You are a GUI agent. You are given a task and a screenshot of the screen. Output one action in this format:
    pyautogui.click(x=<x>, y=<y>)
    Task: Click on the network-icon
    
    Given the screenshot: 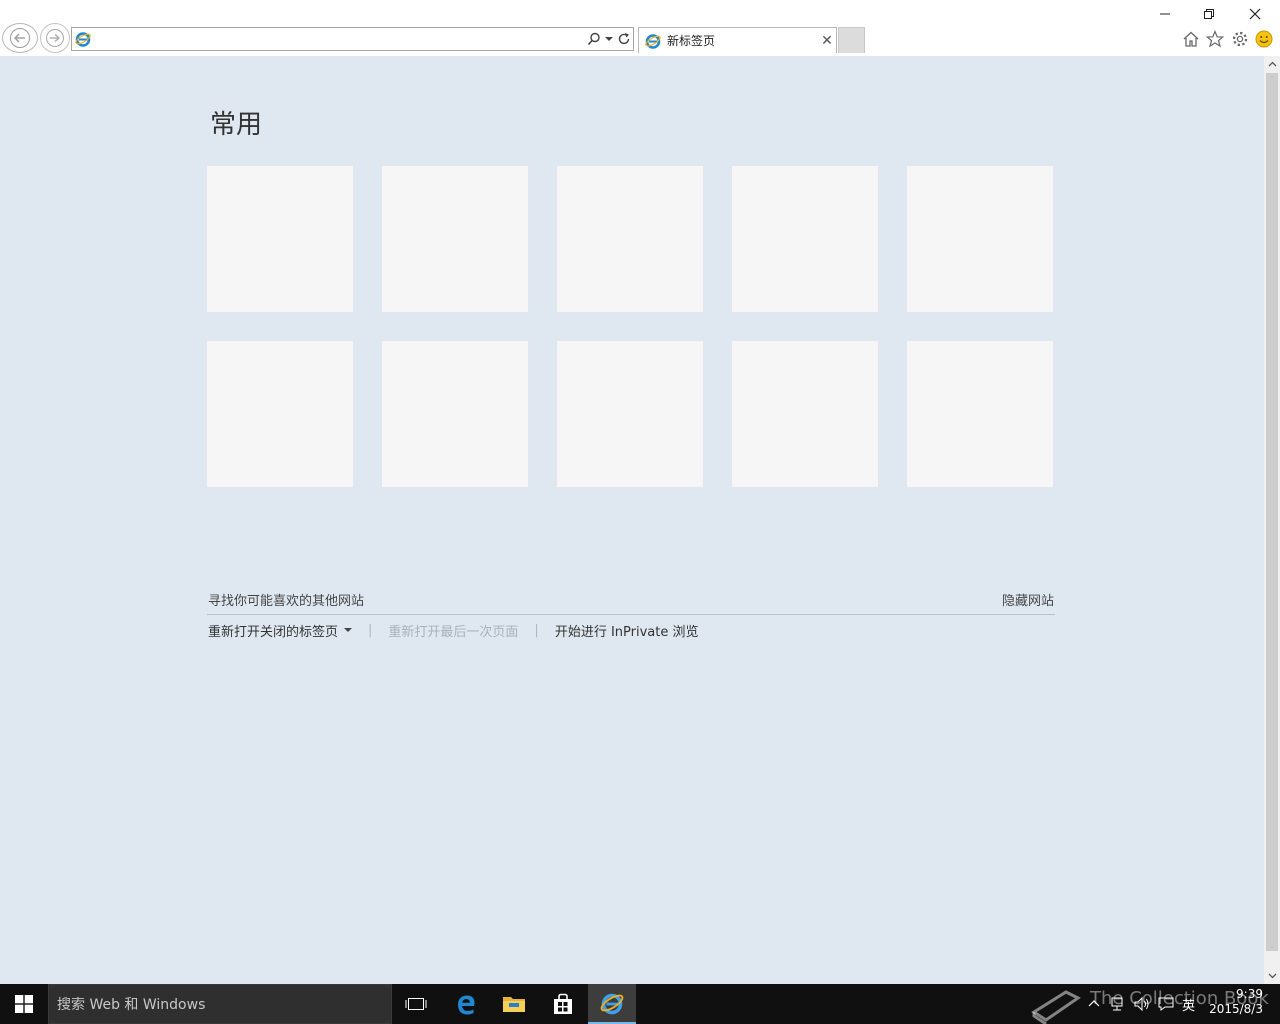 What is the action you would take?
    pyautogui.click(x=1118, y=1004)
    